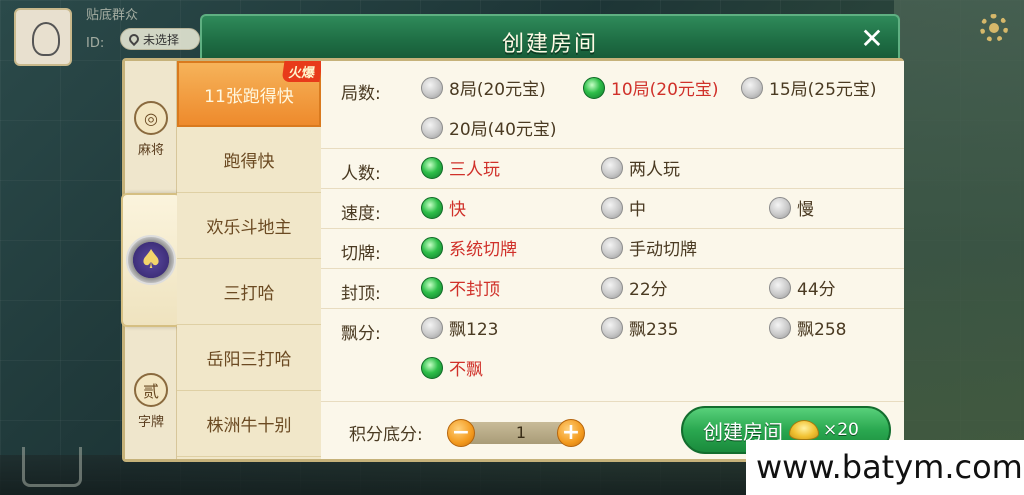 Image resolution: width=1024 pixels, height=495 pixels. I want to click on speed-option-fast: 快, so click(443, 207).